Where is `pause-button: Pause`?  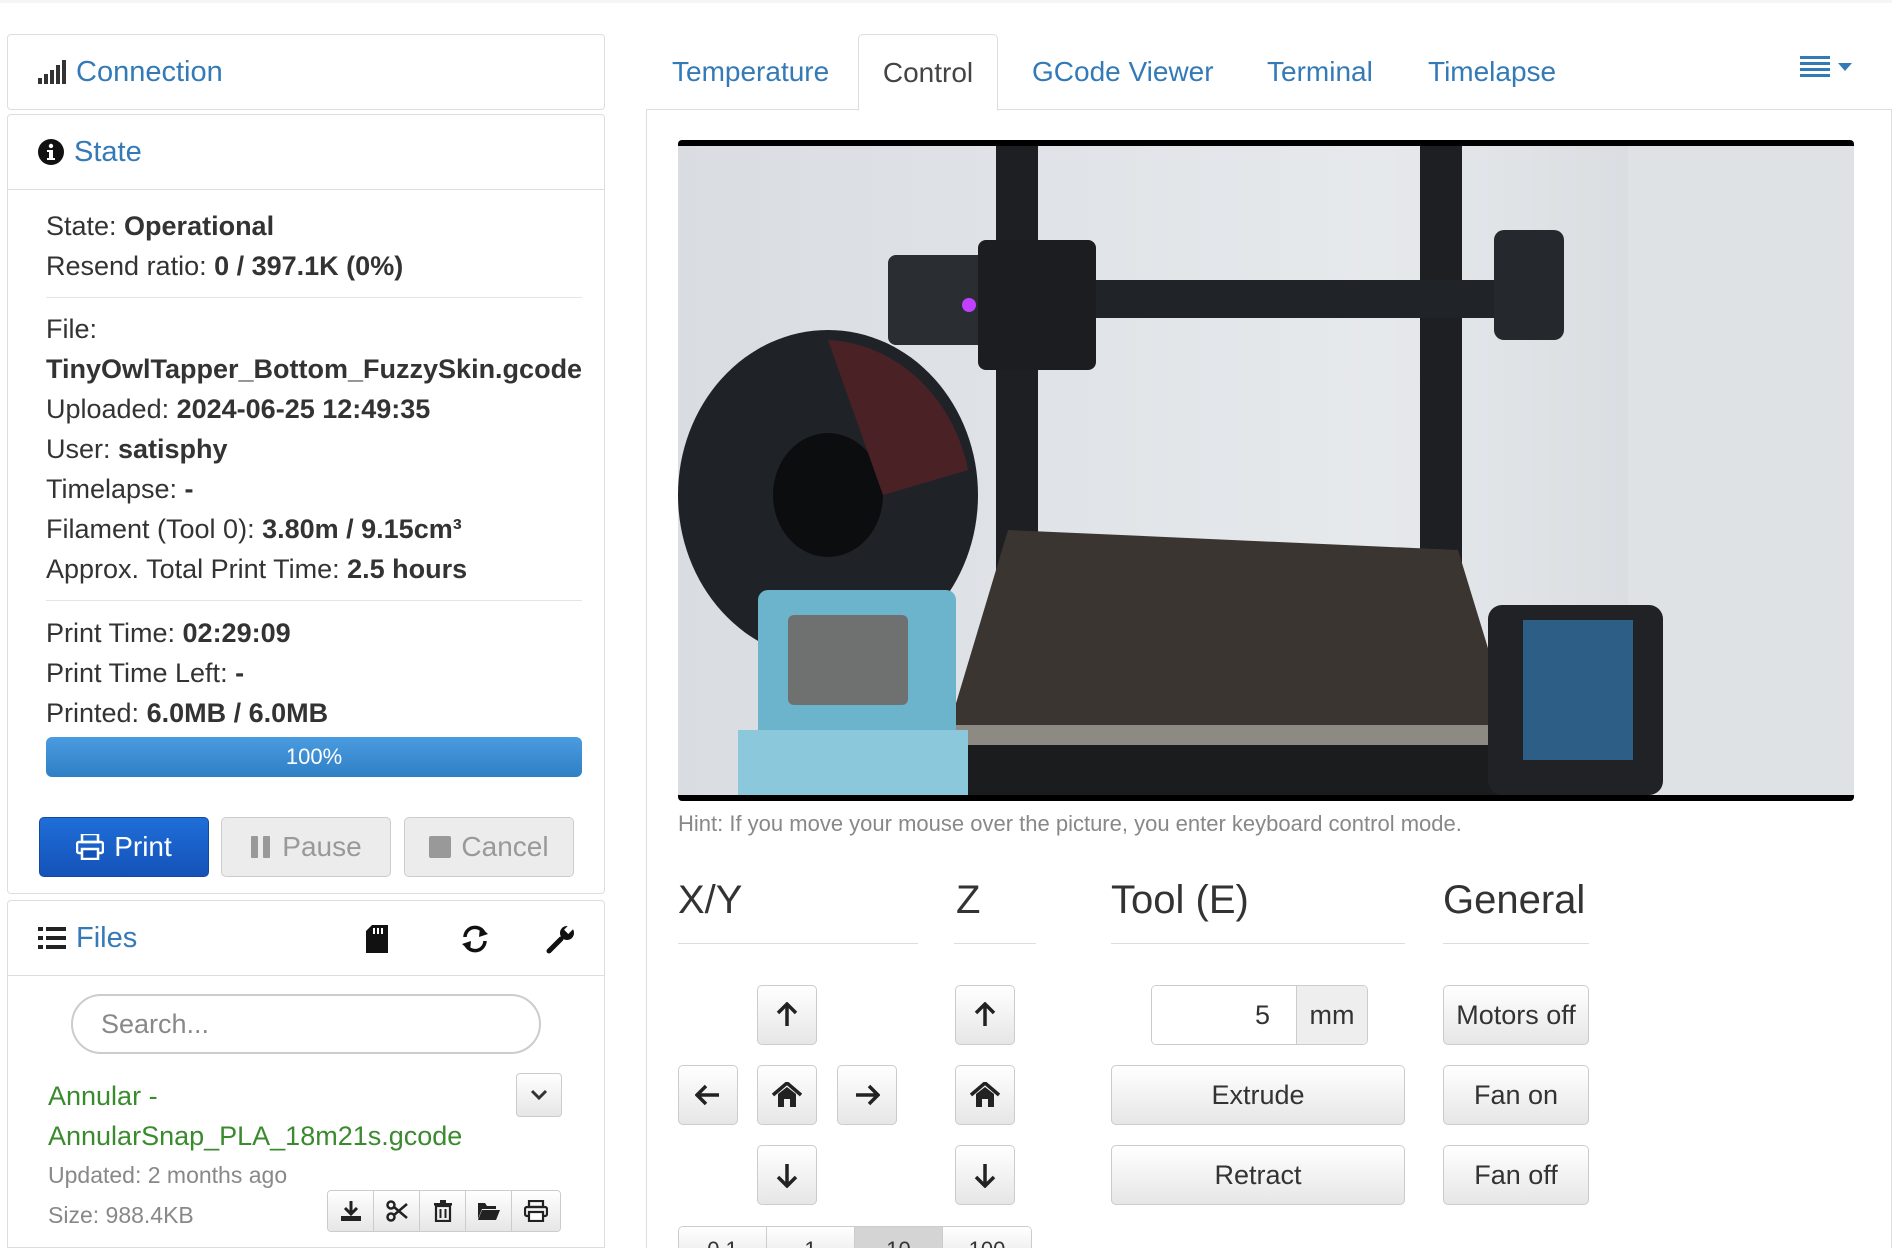
pause-button: Pause is located at coordinates (306, 847).